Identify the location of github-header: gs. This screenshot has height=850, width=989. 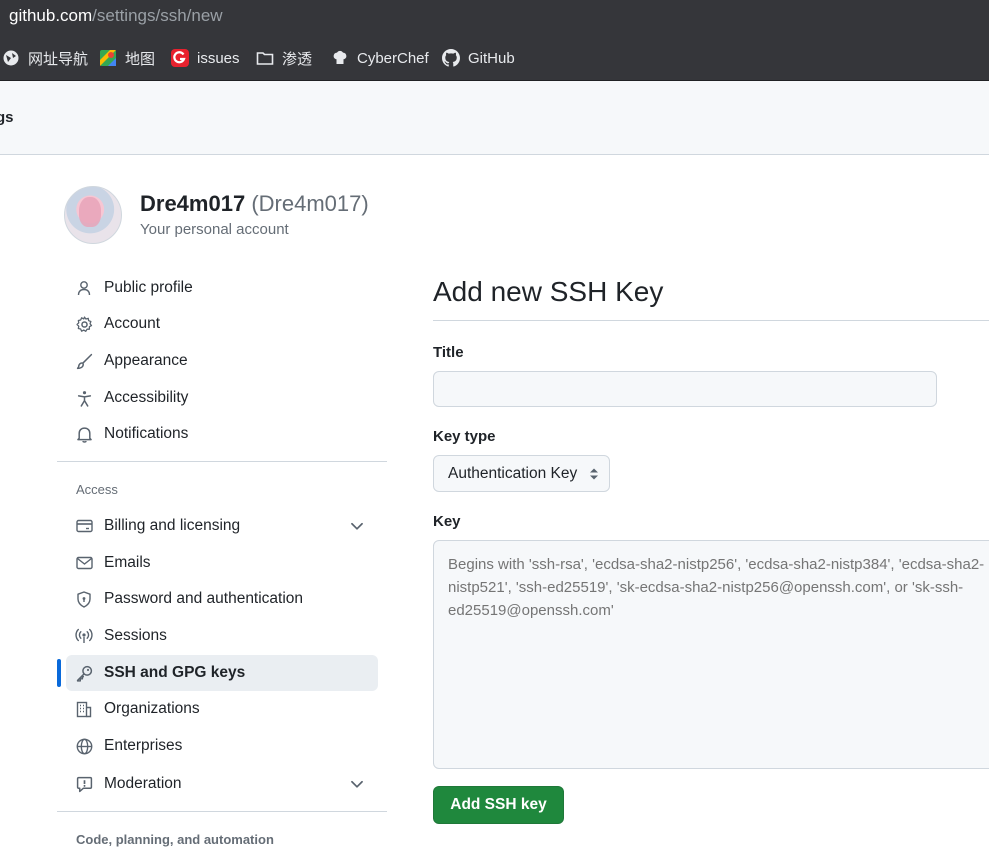
(494, 118).